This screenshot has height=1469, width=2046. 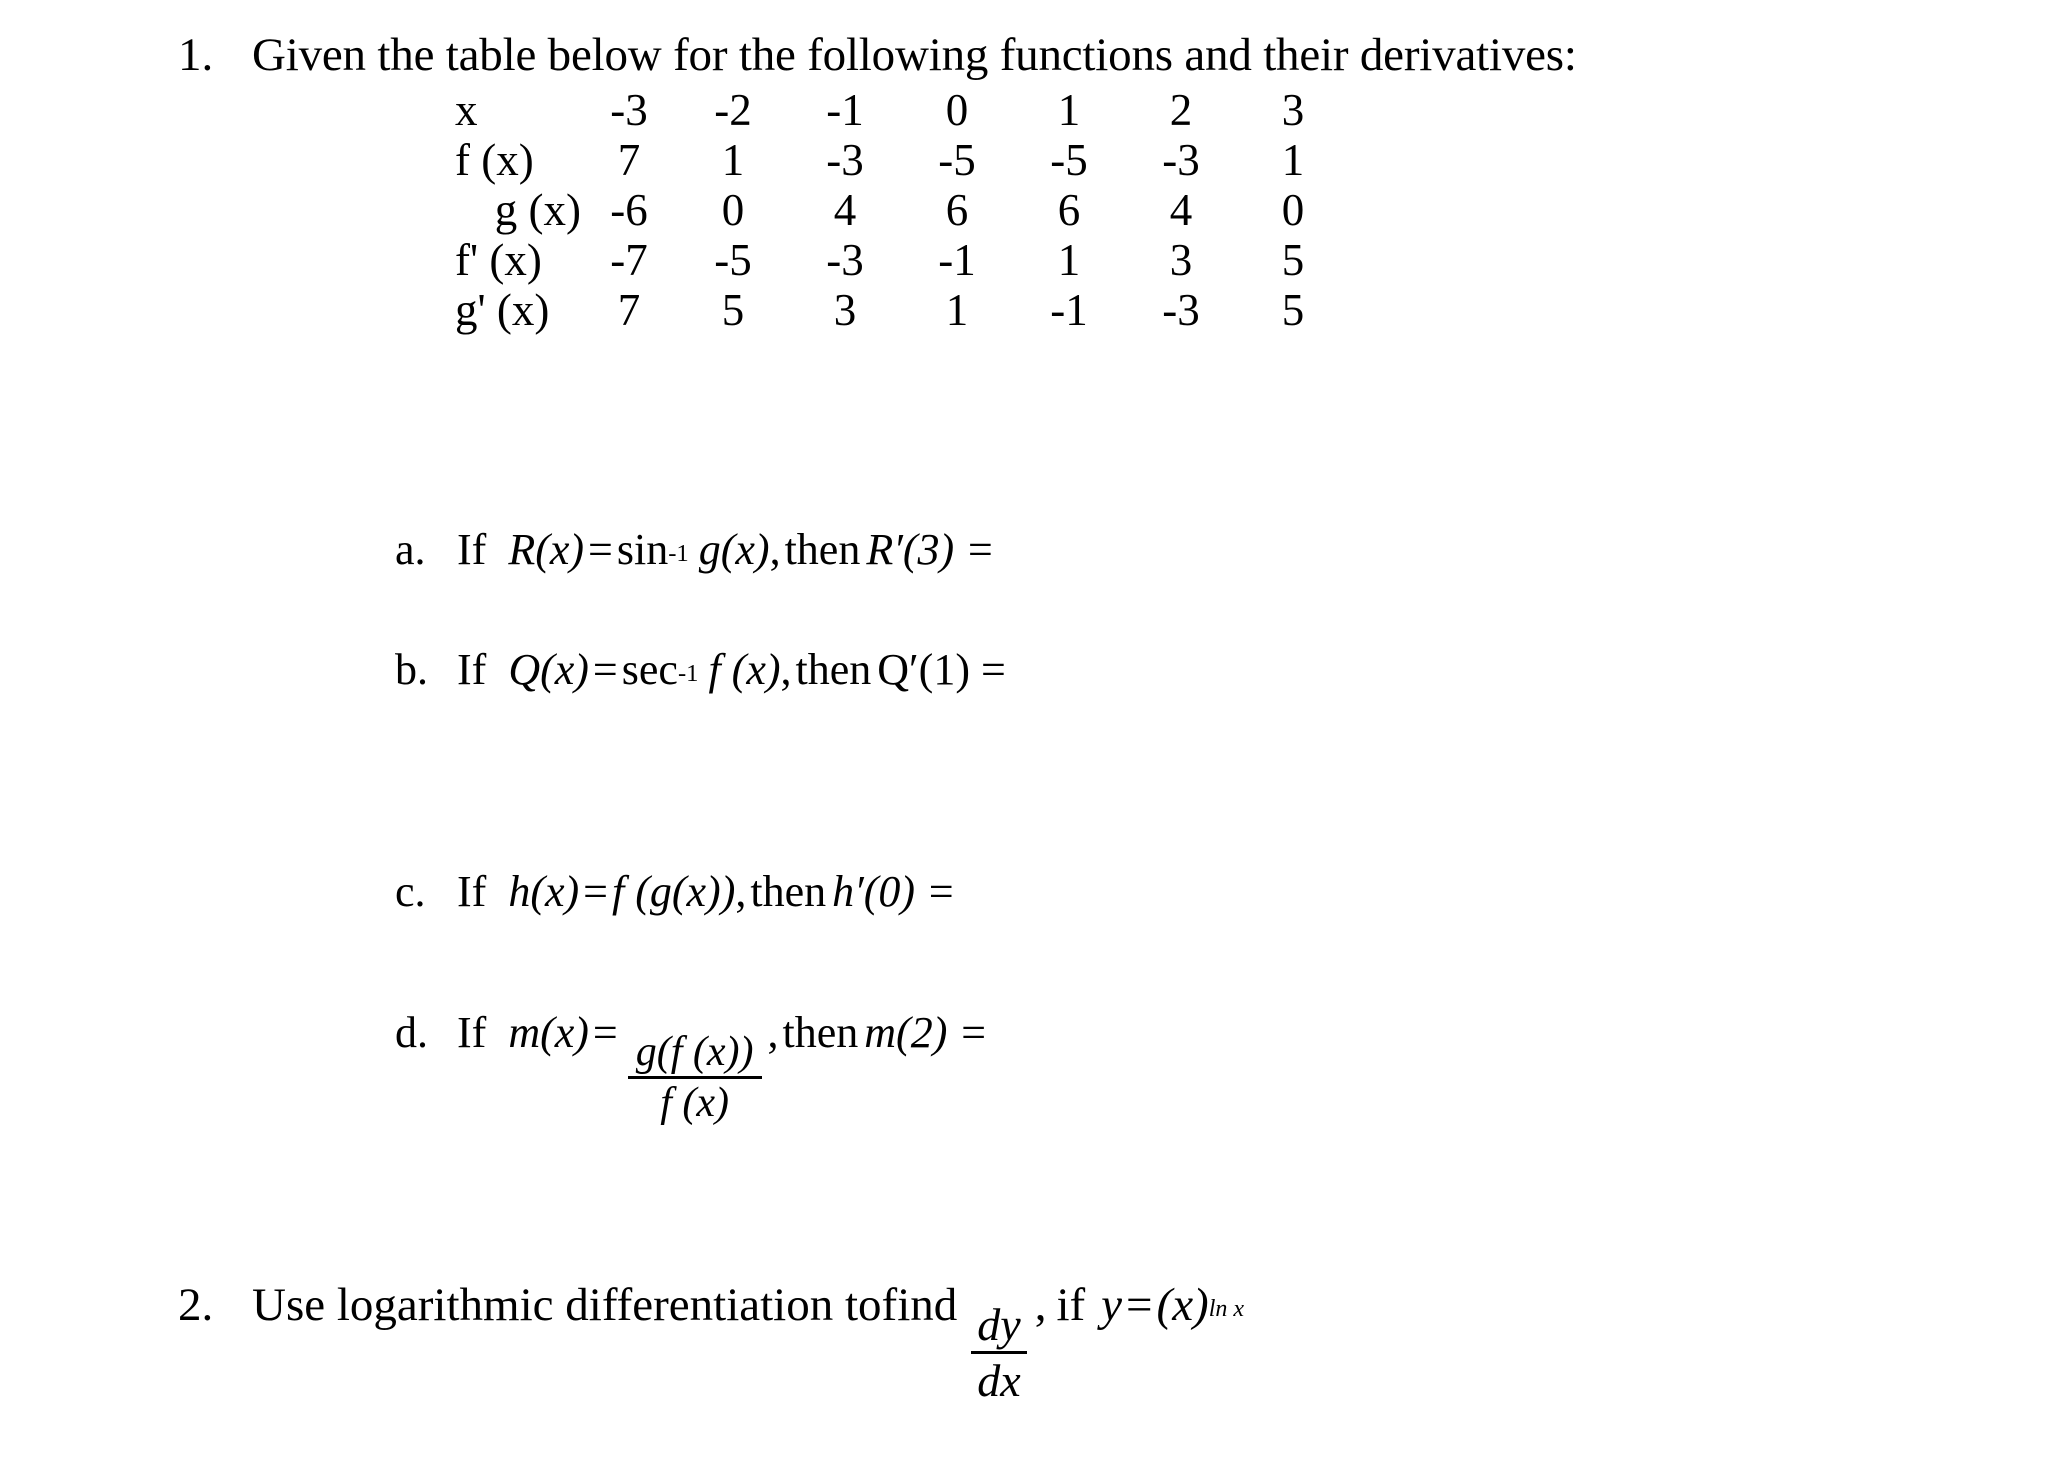 What do you see at coordinates (1112, 1305) in the screenshot?
I see `problem-2-equation-lhs: y` at bounding box center [1112, 1305].